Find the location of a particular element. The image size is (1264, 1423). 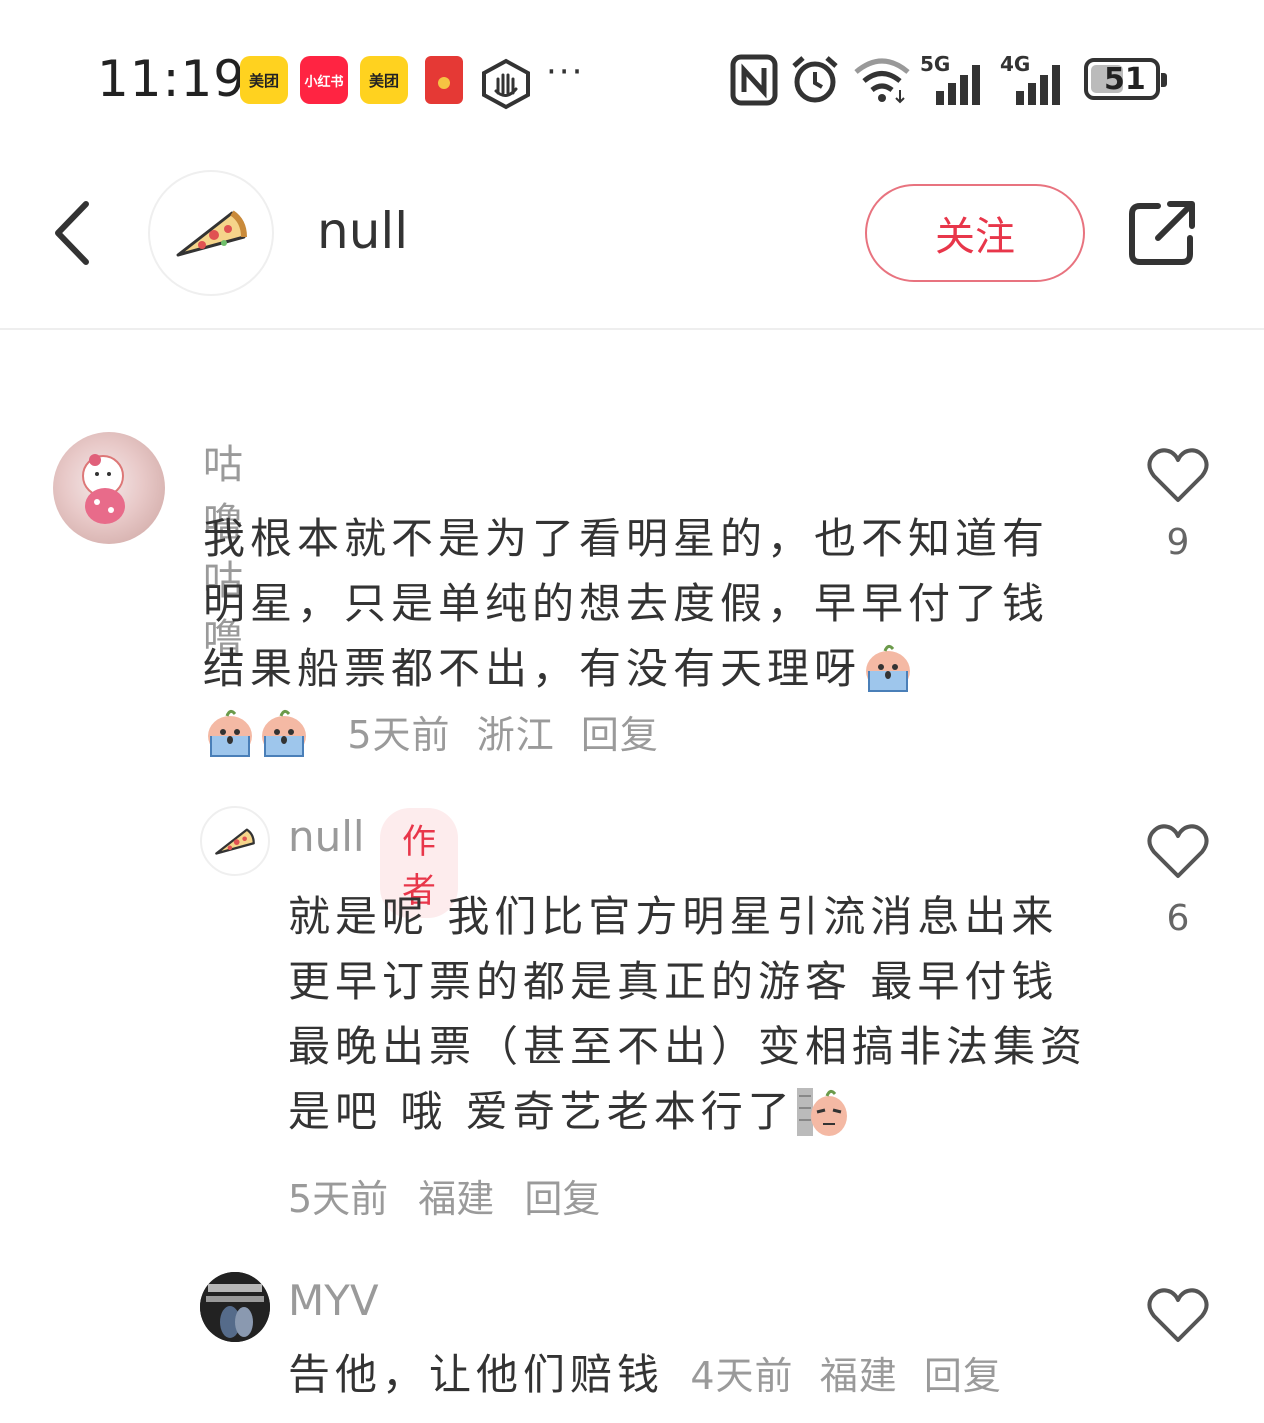

battery-level: 51 is located at coordinates (1125, 79).